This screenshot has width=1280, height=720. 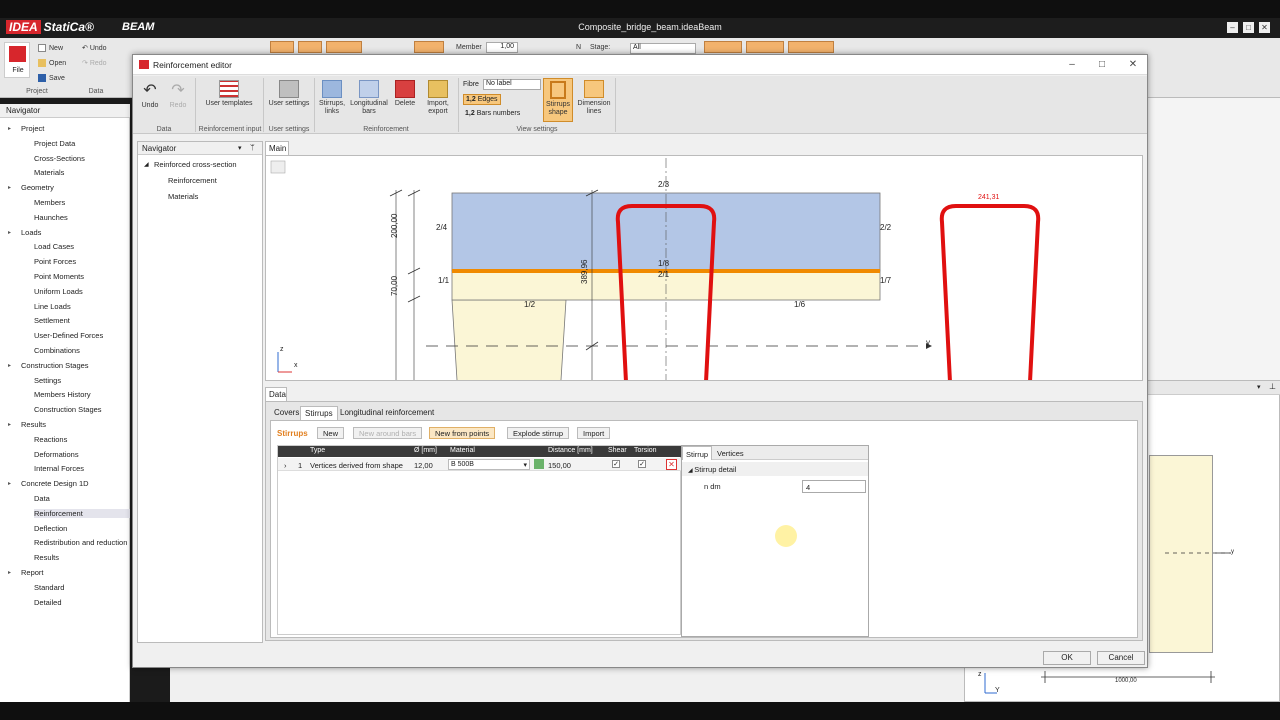 I want to click on nav-item: Point Moments, so click(x=59, y=276).